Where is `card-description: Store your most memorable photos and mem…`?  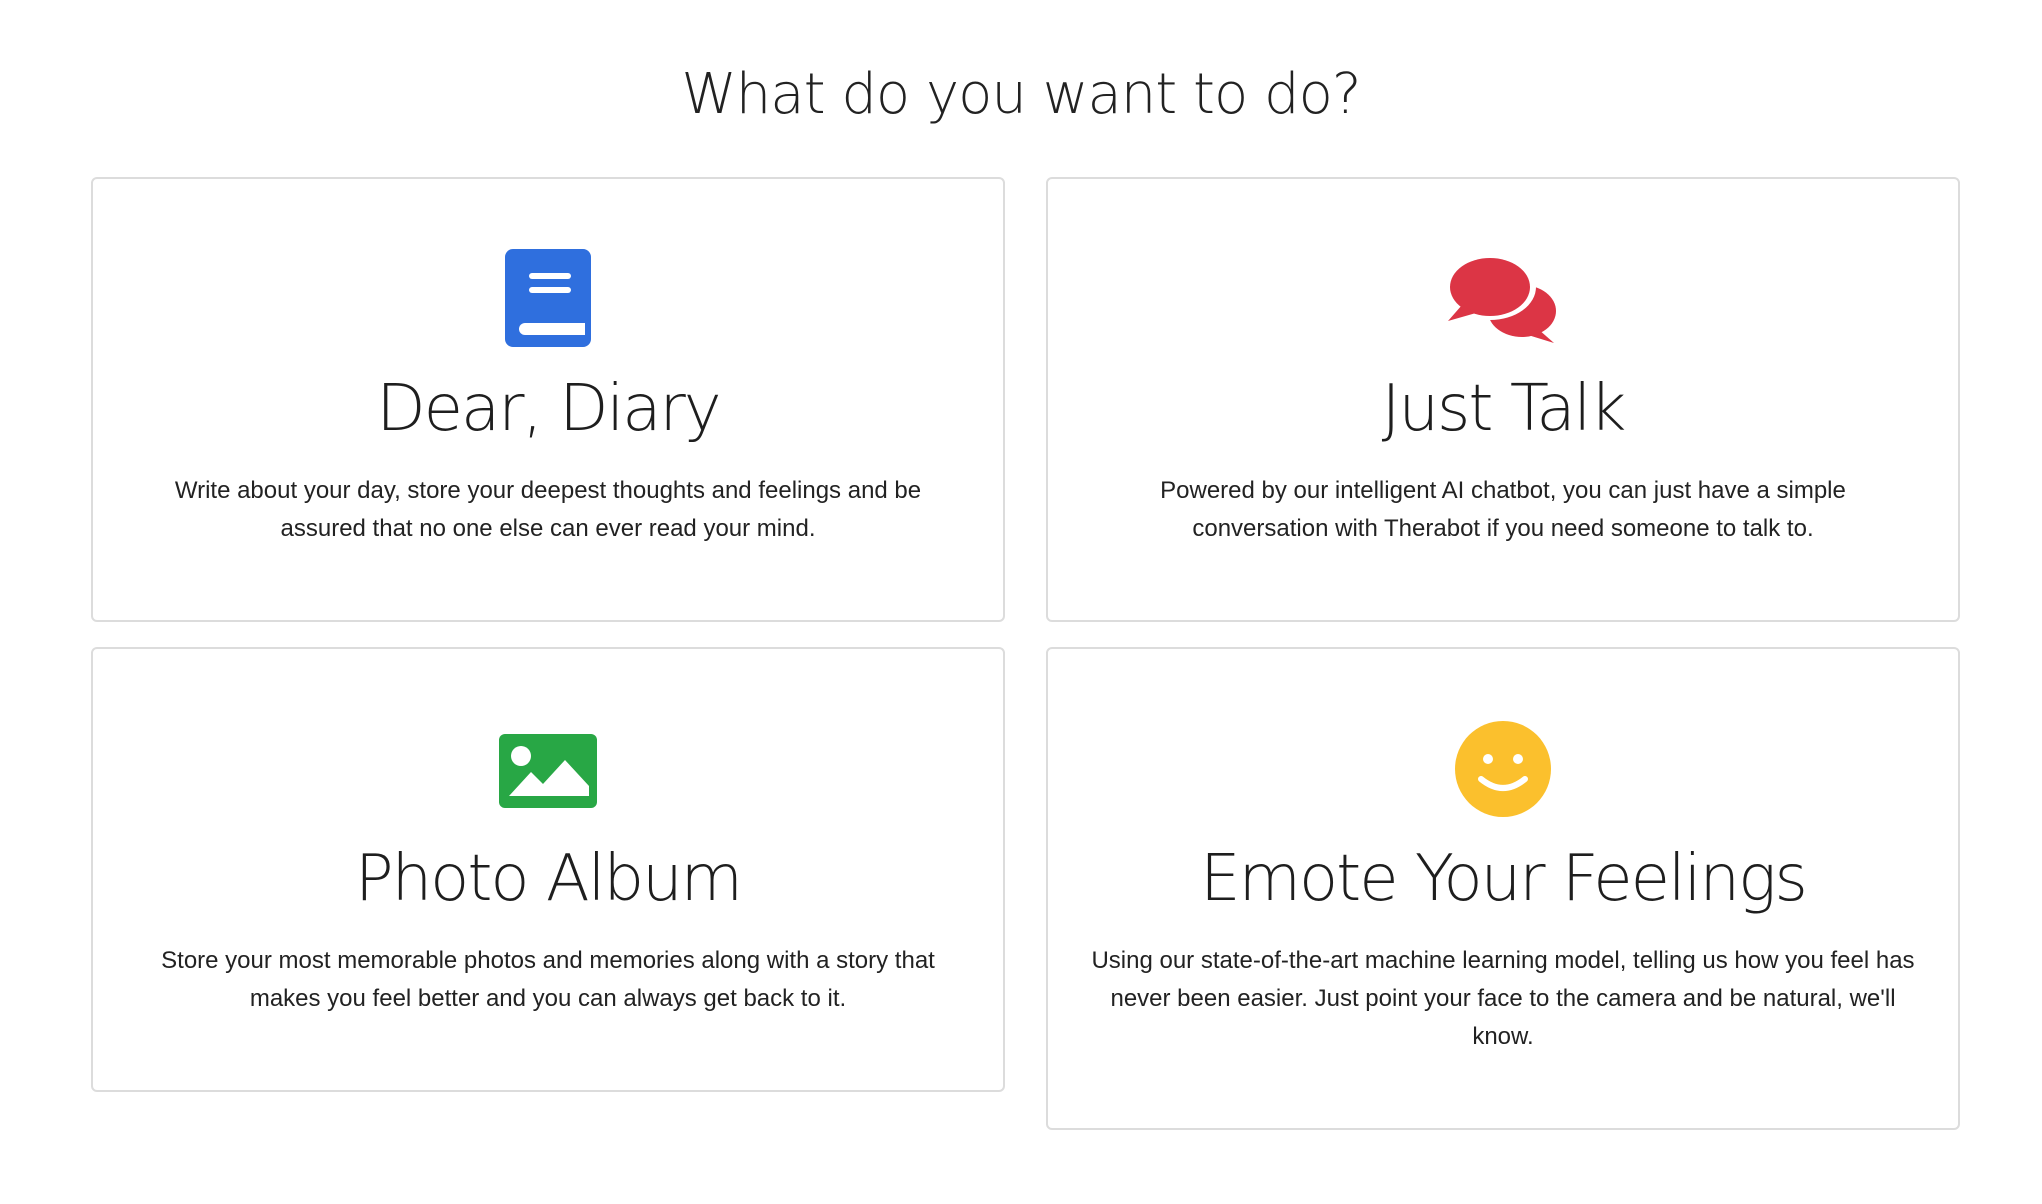
card-description: Store your most memorable photos and mem… is located at coordinates (548, 979).